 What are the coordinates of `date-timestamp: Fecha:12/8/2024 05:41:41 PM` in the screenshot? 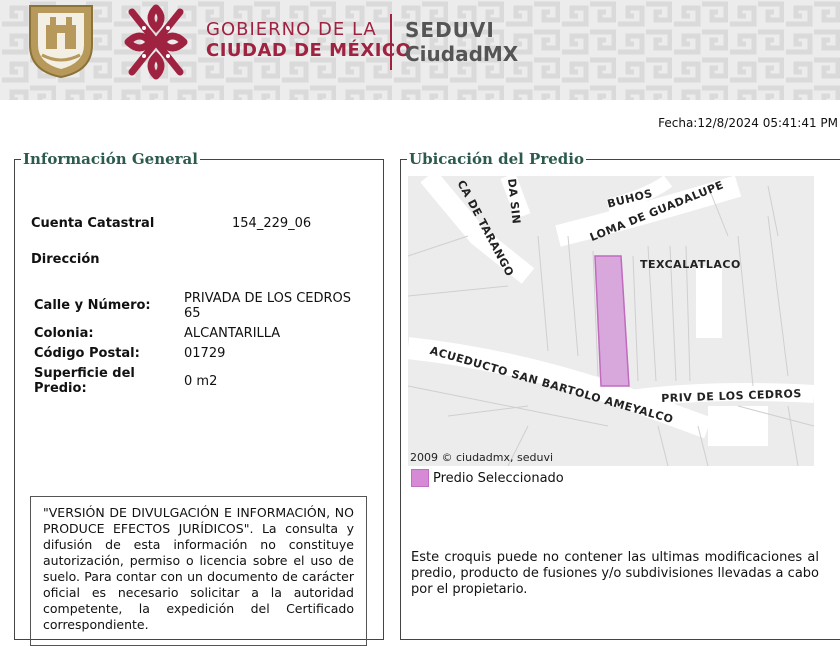 It's located at (748, 123).